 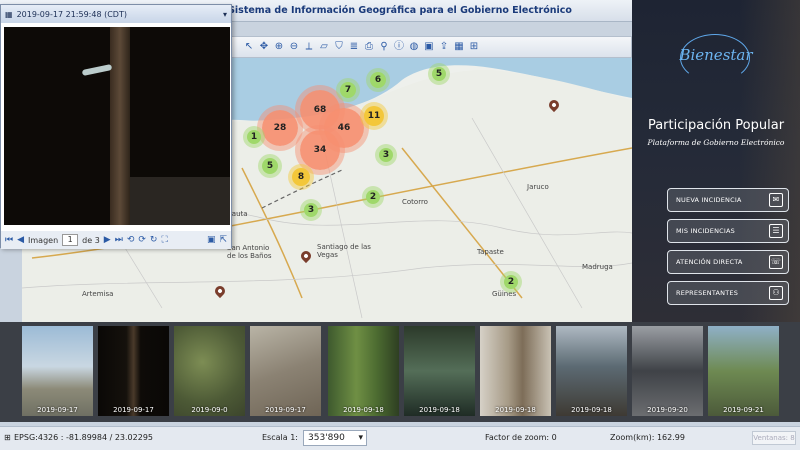 I want to click on cluster-marker: 6, so click(x=378, y=80).